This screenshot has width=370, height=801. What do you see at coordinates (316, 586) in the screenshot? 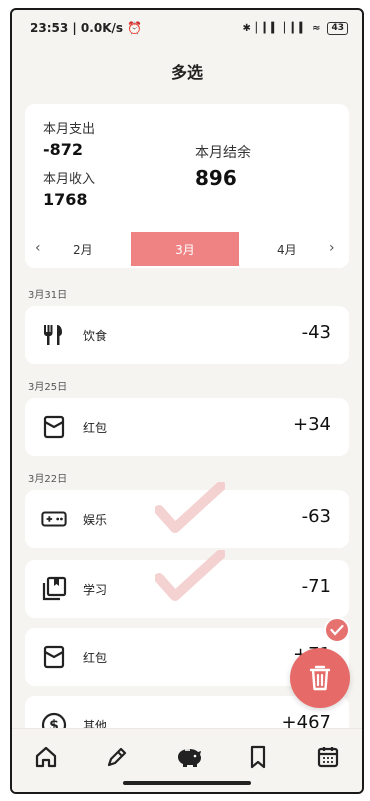
I see `record-amount: -71` at bounding box center [316, 586].